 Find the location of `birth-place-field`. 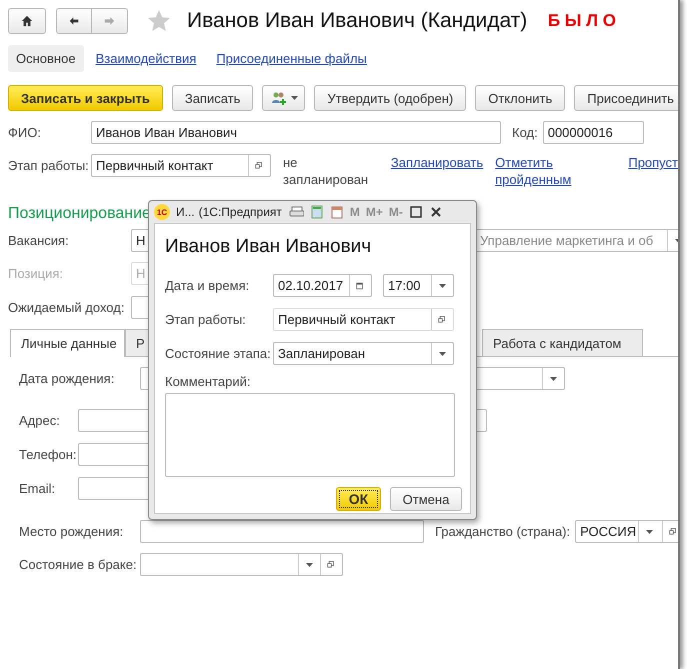

birth-place-field is located at coordinates (282, 531).